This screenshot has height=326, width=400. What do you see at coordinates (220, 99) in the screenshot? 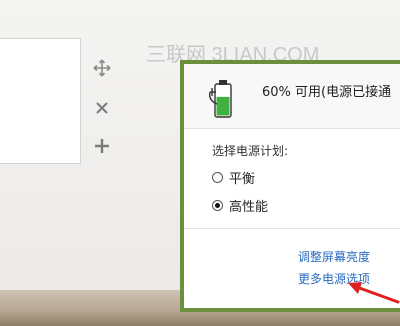
I see `battery-plugged-icon` at bounding box center [220, 99].